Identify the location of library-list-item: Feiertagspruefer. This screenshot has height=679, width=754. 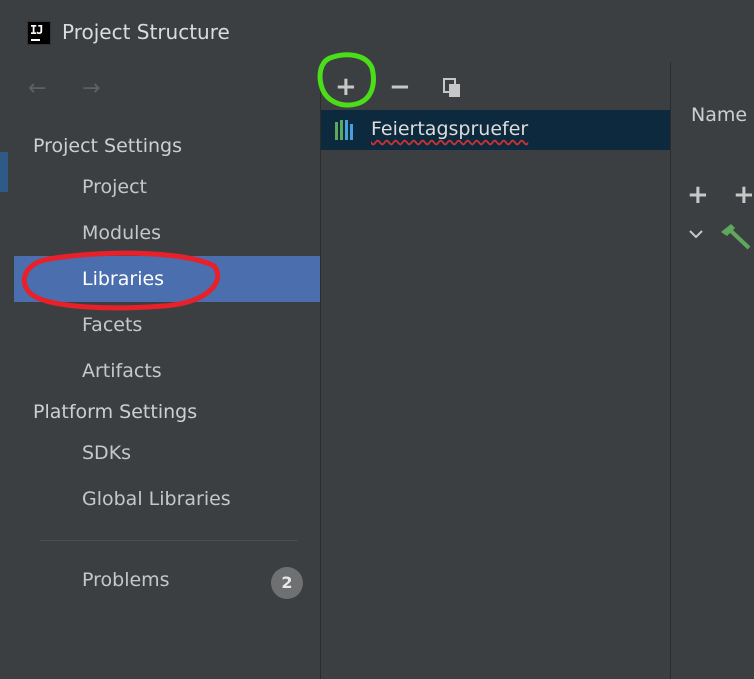
(495, 130).